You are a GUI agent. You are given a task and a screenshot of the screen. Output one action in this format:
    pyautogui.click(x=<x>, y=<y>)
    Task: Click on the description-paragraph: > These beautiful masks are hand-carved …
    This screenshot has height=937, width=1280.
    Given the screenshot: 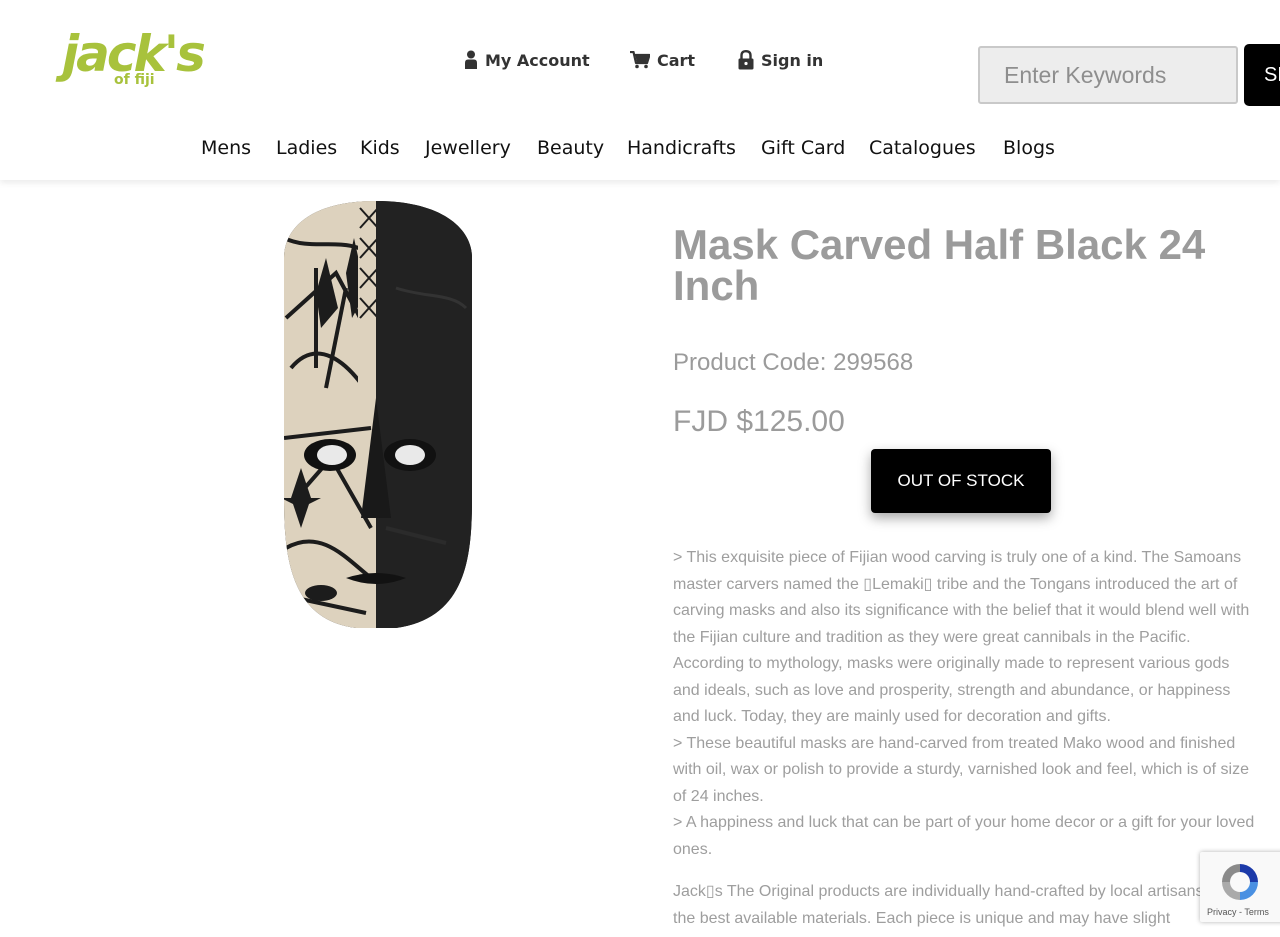 What is the action you would take?
    pyautogui.click(x=961, y=769)
    